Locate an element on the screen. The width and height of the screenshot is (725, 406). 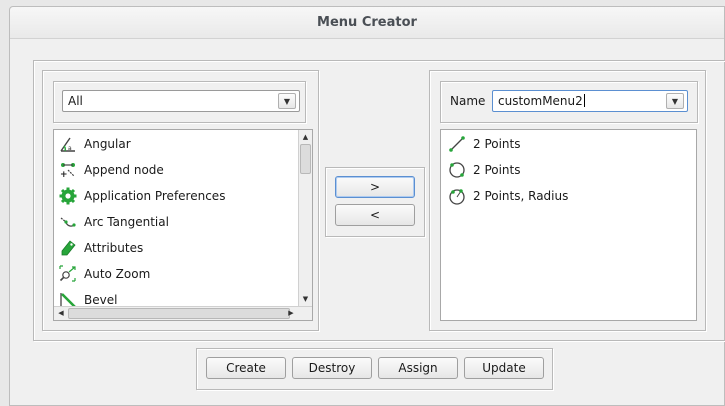
circle-2-points-radius-icon is located at coordinates (457, 196).